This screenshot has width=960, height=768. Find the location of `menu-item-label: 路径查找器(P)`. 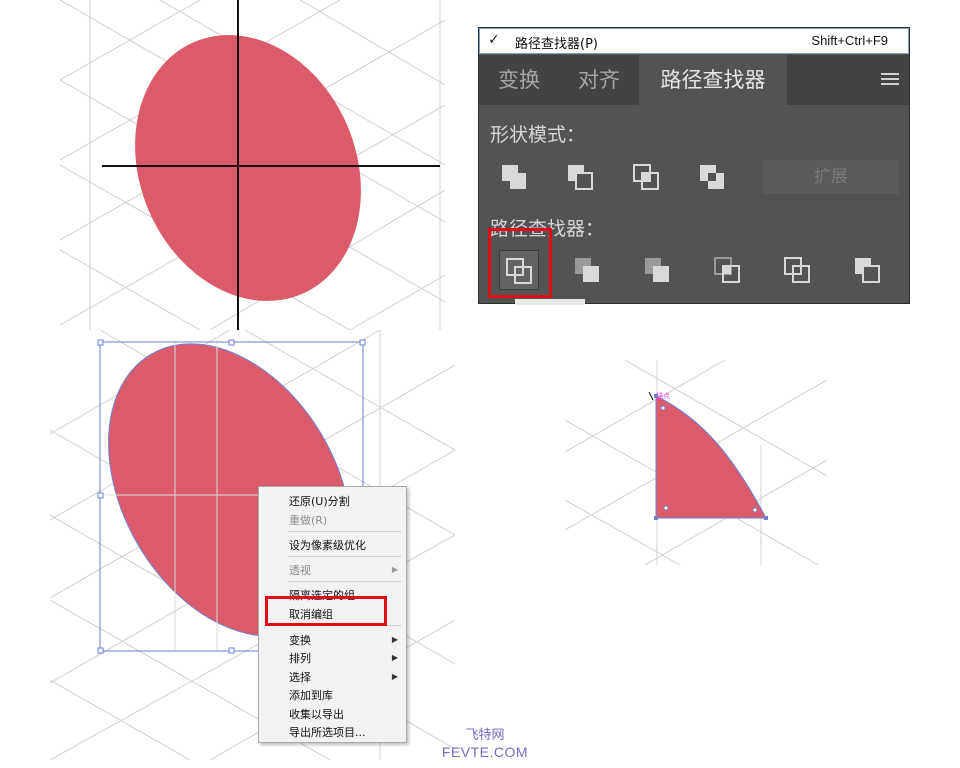

menu-item-label: 路径查找器(P) is located at coordinates (556, 44).